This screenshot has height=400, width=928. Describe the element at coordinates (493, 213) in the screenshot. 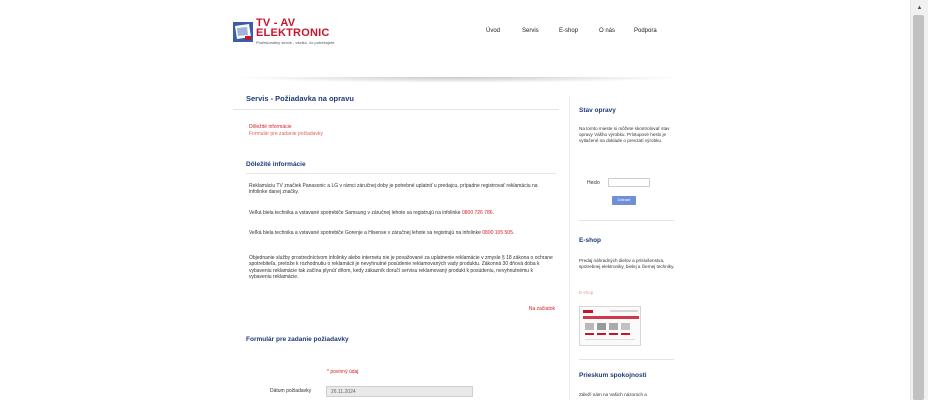

I see `info-paragraph-2-end: .` at that location.